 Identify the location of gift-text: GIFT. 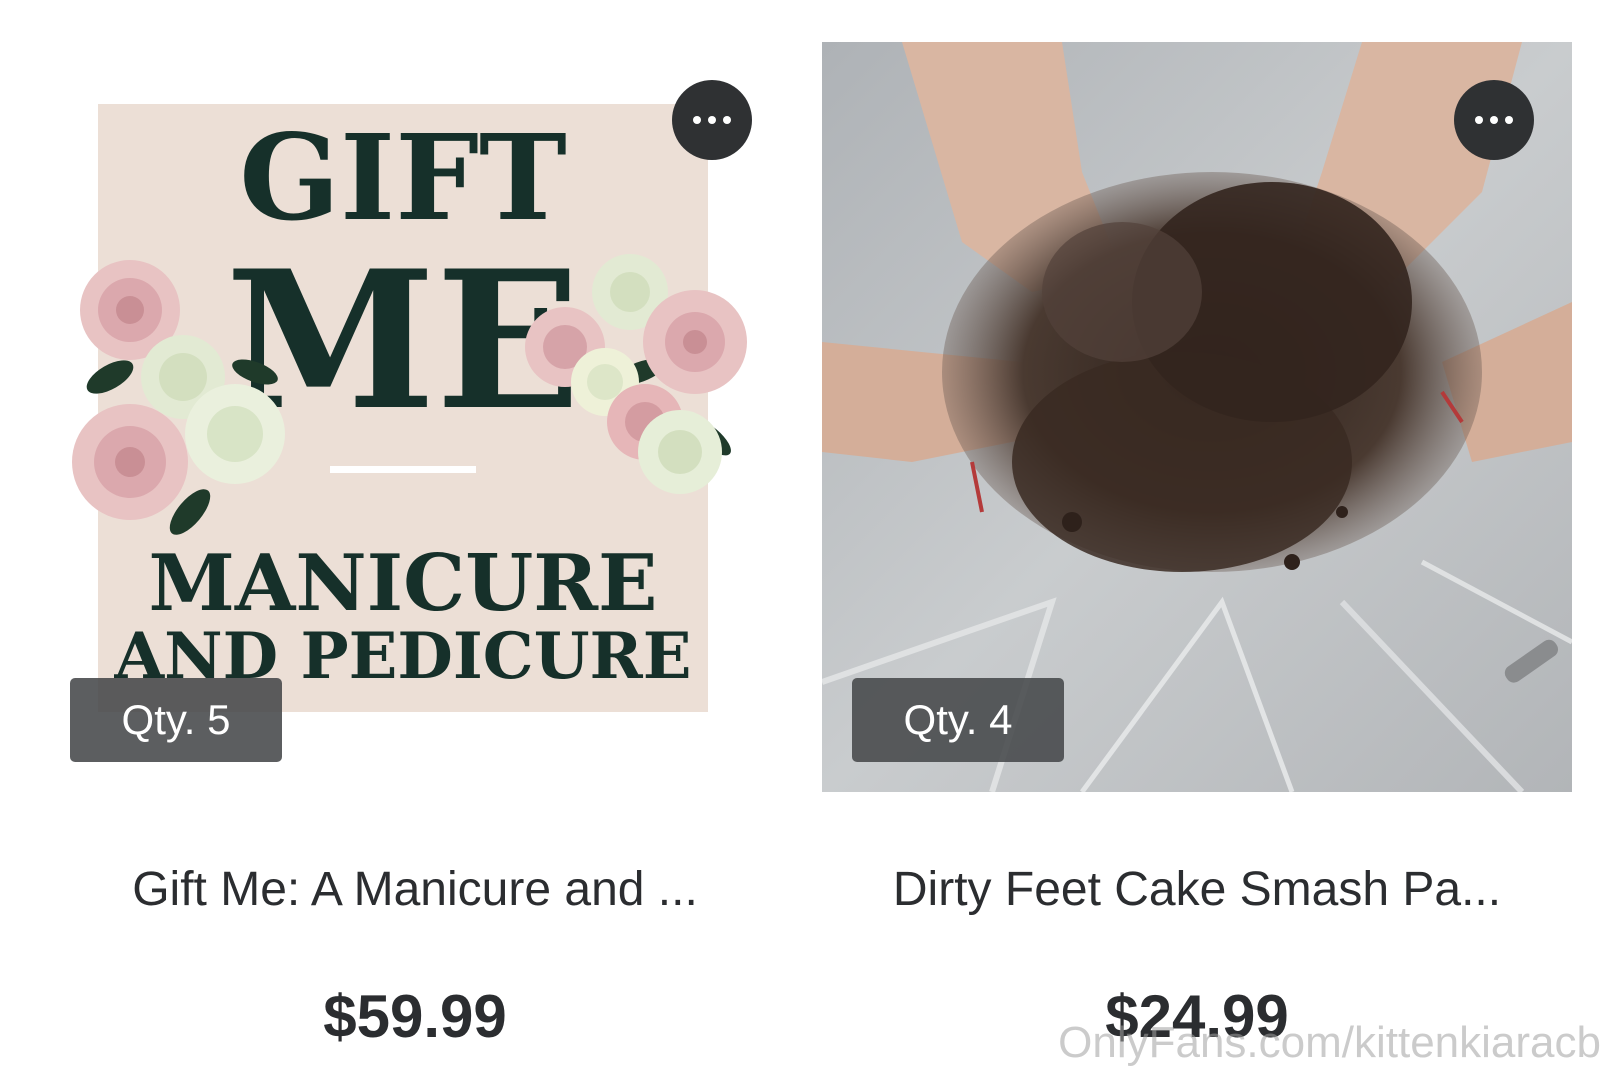
(403, 177).